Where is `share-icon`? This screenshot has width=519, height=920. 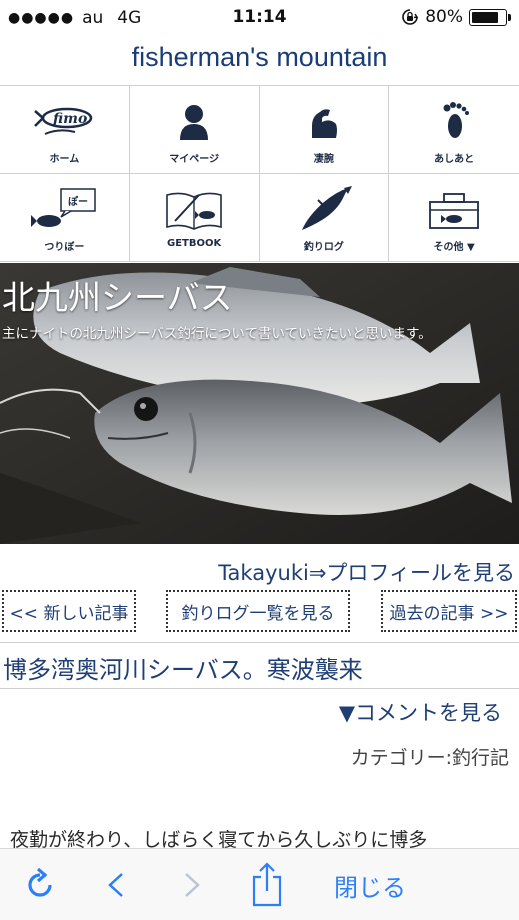
share-icon is located at coordinates (267, 884).